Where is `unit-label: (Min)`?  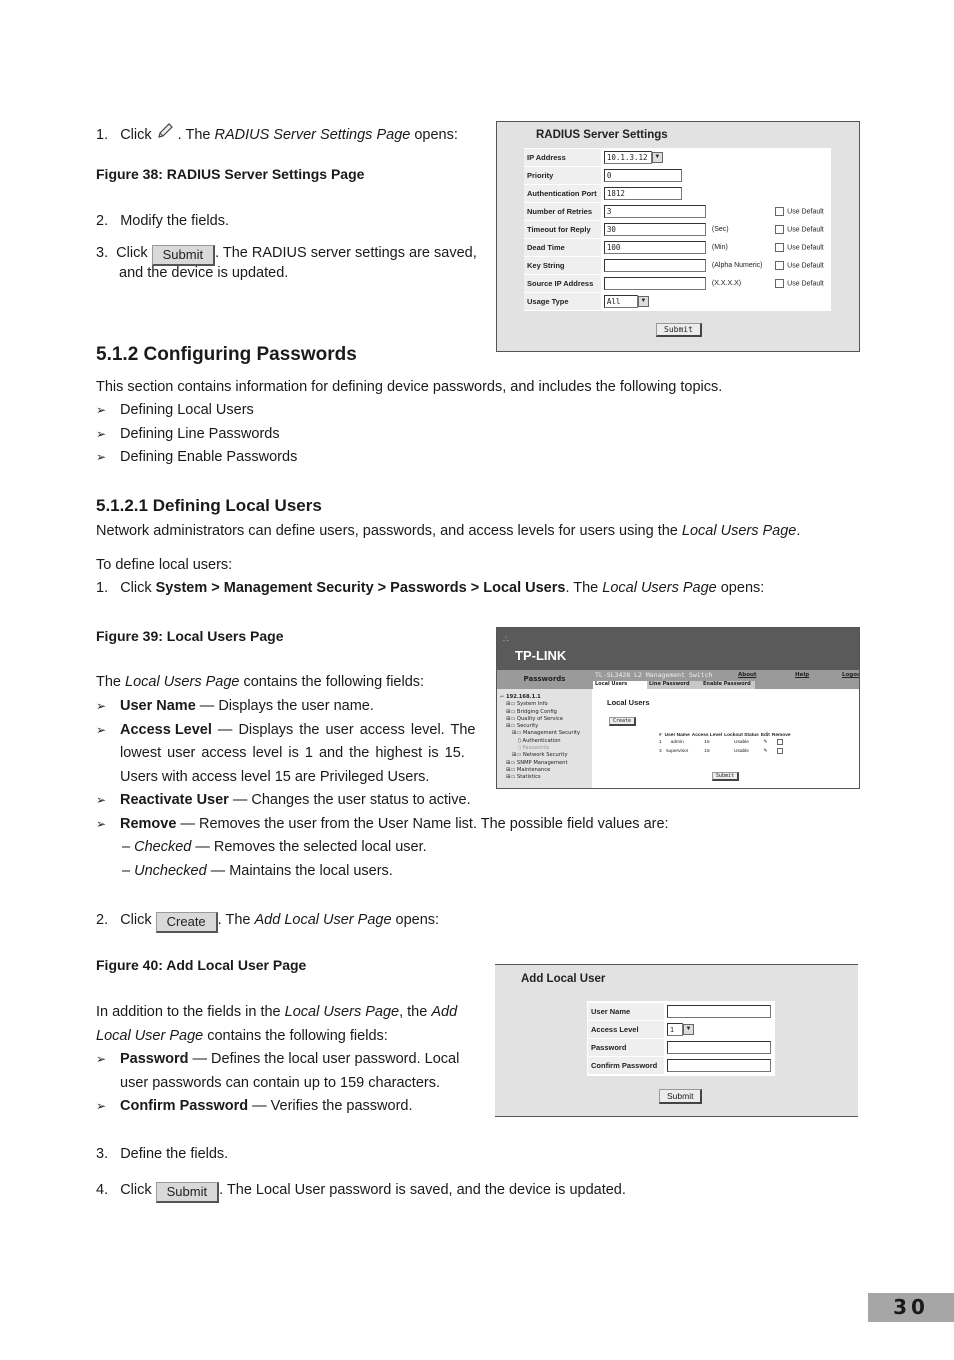
unit-label: (Min) is located at coordinates (719, 247).